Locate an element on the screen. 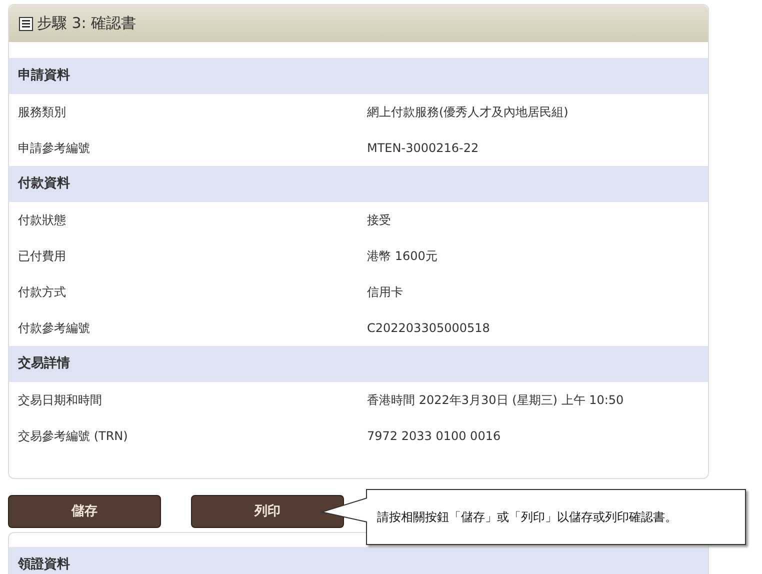 The width and height of the screenshot is (762, 574). field-value: MTEN-3000216-22 is located at coordinates (423, 148).